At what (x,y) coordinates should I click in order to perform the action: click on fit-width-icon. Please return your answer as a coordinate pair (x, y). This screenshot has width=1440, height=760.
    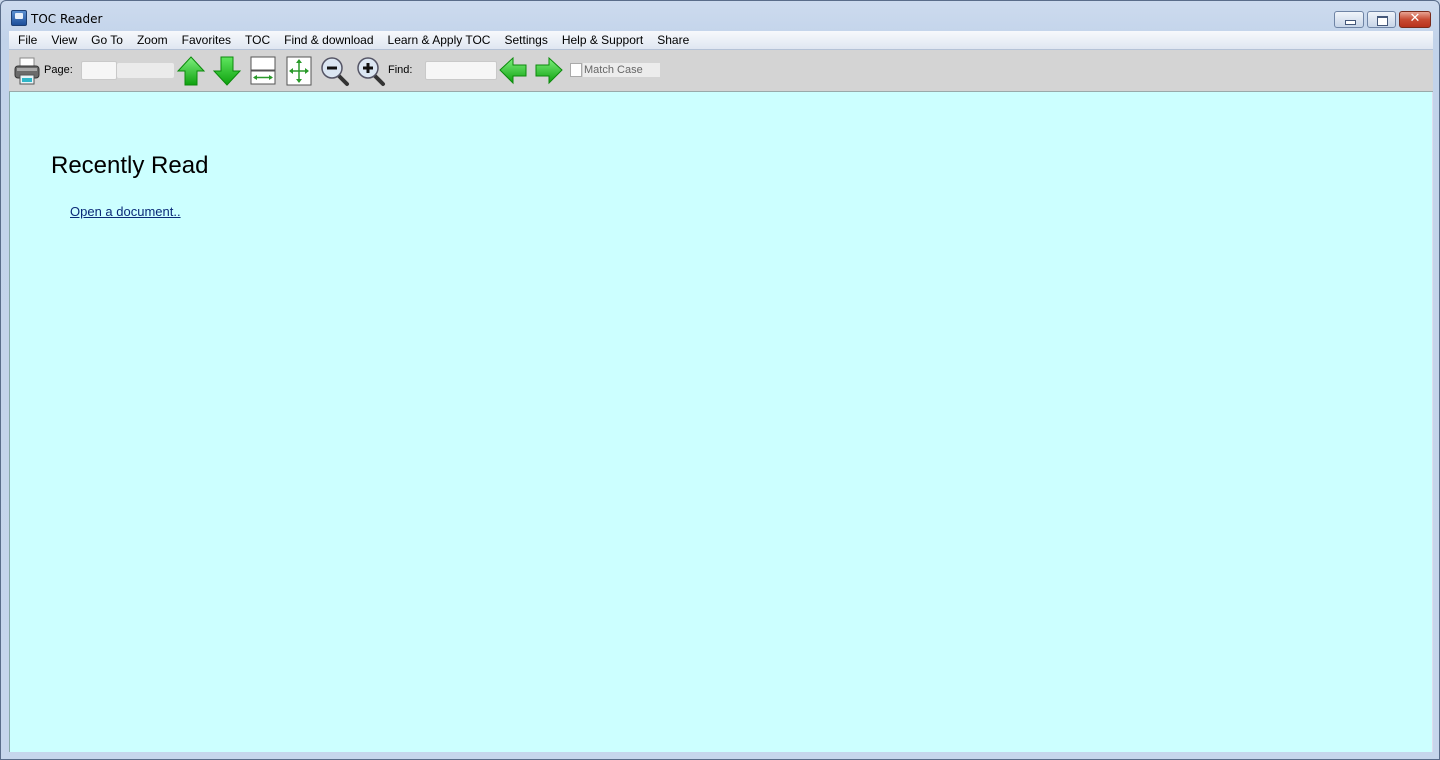
    Looking at the image, I should click on (263, 71).